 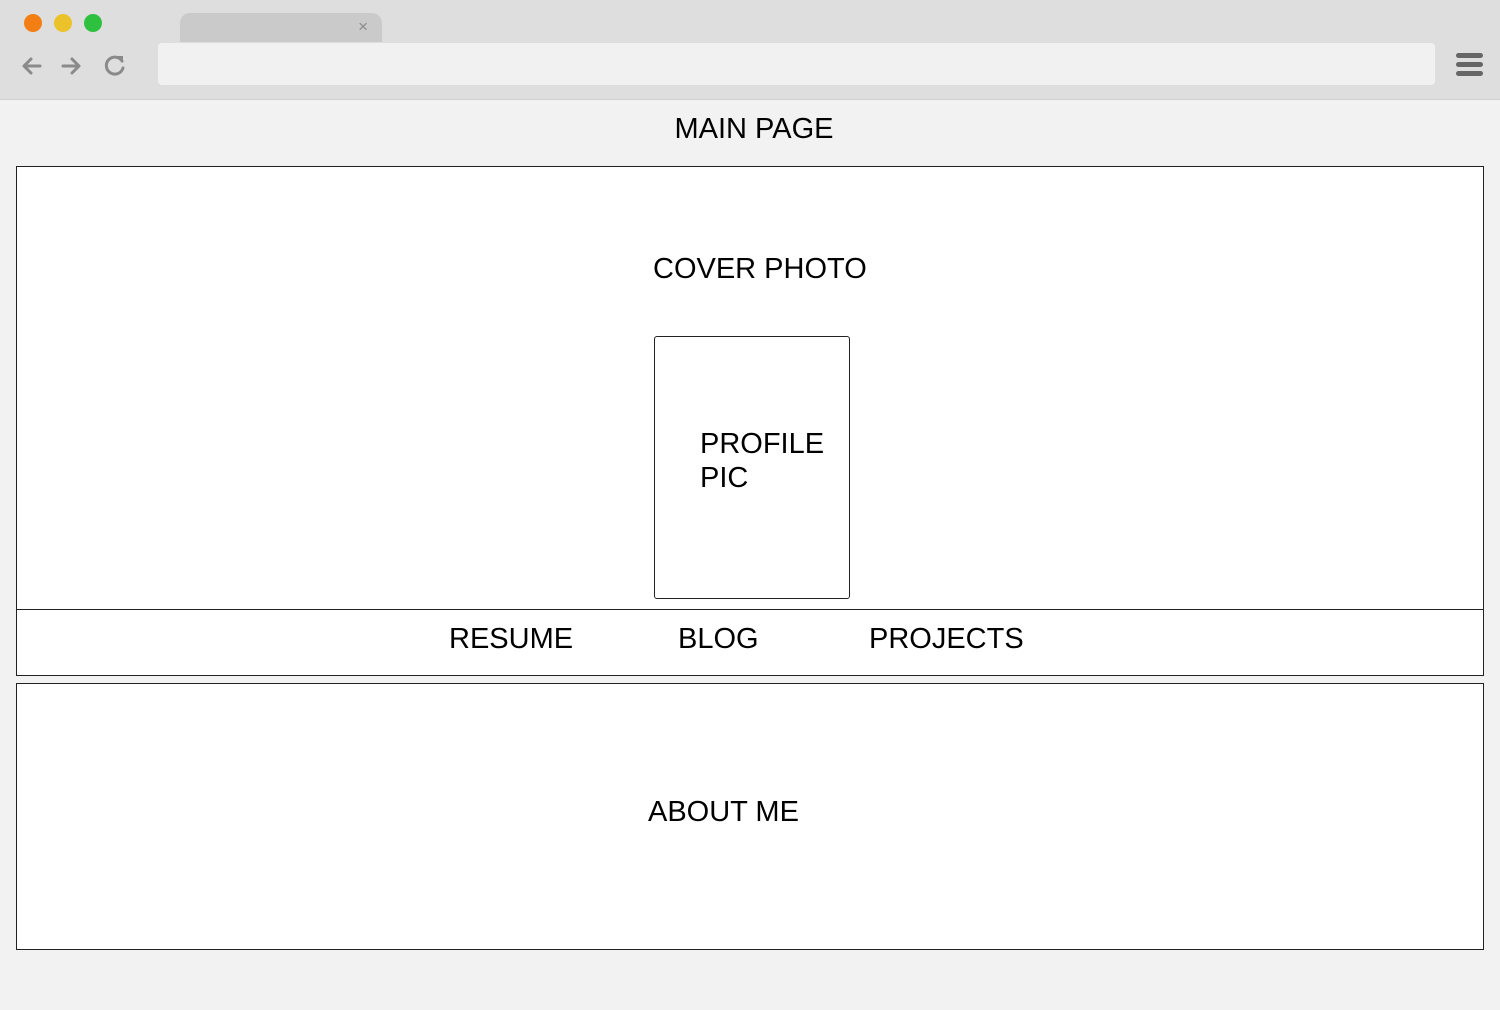 I want to click on window-maximize-button, so click(x=93, y=23).